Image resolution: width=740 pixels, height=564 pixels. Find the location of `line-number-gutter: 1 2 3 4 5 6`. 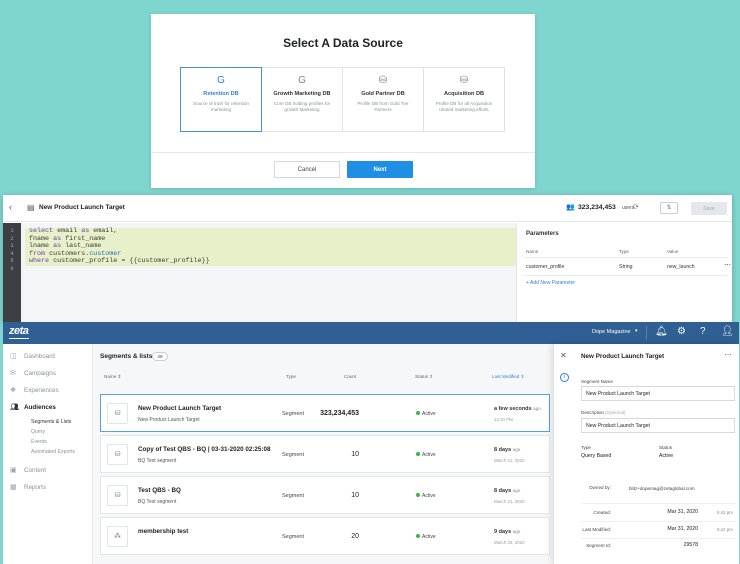

line-number-gutter: 1 2 3 4 5 6 is located at coordinates (12, 272).